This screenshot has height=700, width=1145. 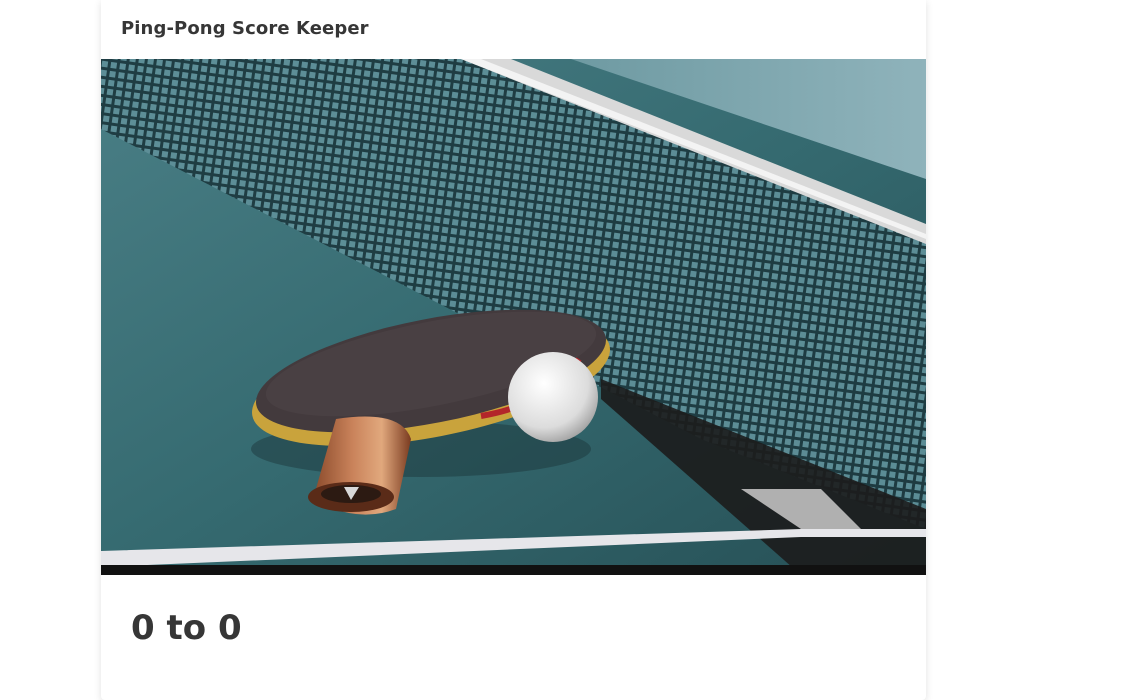 I want to click on card-header: Ping-Pong Score Keeper, so click(x=513, y=29).